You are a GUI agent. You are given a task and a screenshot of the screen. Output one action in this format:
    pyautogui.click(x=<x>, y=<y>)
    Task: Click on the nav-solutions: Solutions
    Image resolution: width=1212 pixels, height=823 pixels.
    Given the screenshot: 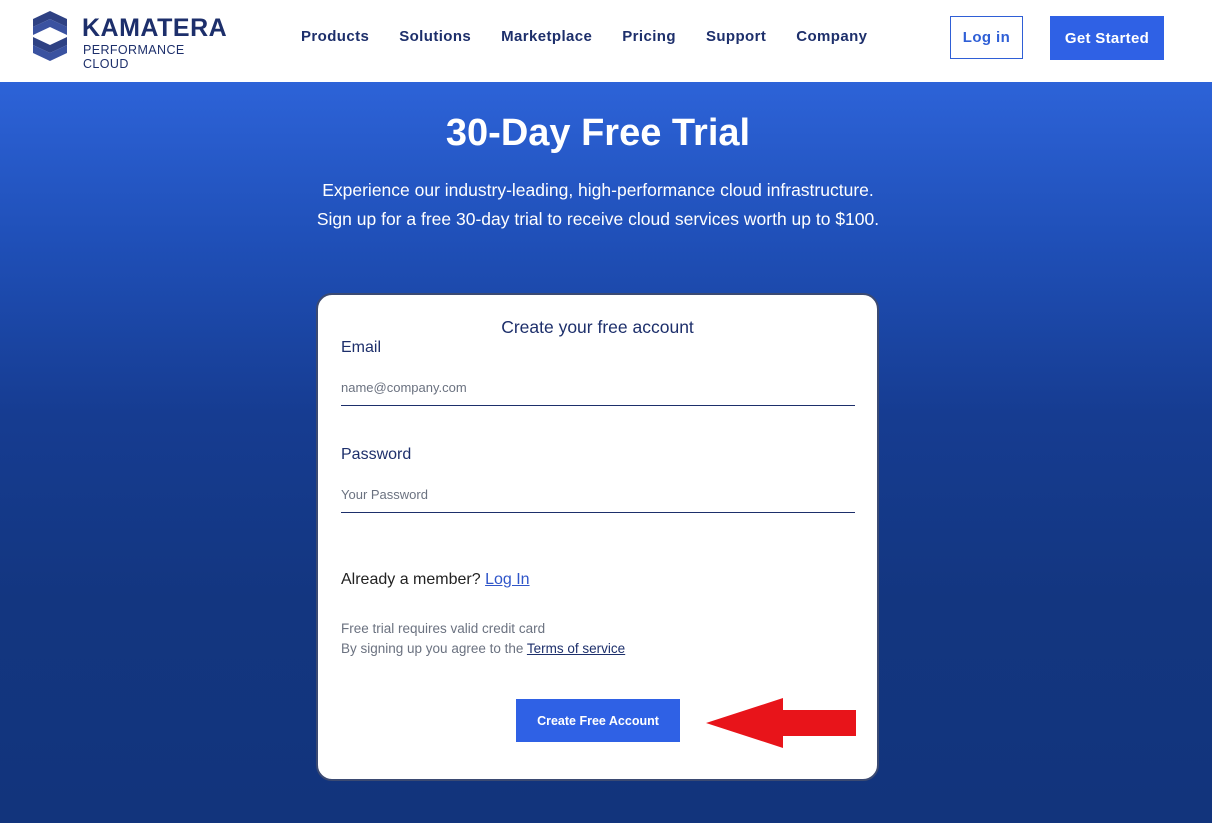 What is the action you would take?
    pyautogui.click(x=435, y=36)
    